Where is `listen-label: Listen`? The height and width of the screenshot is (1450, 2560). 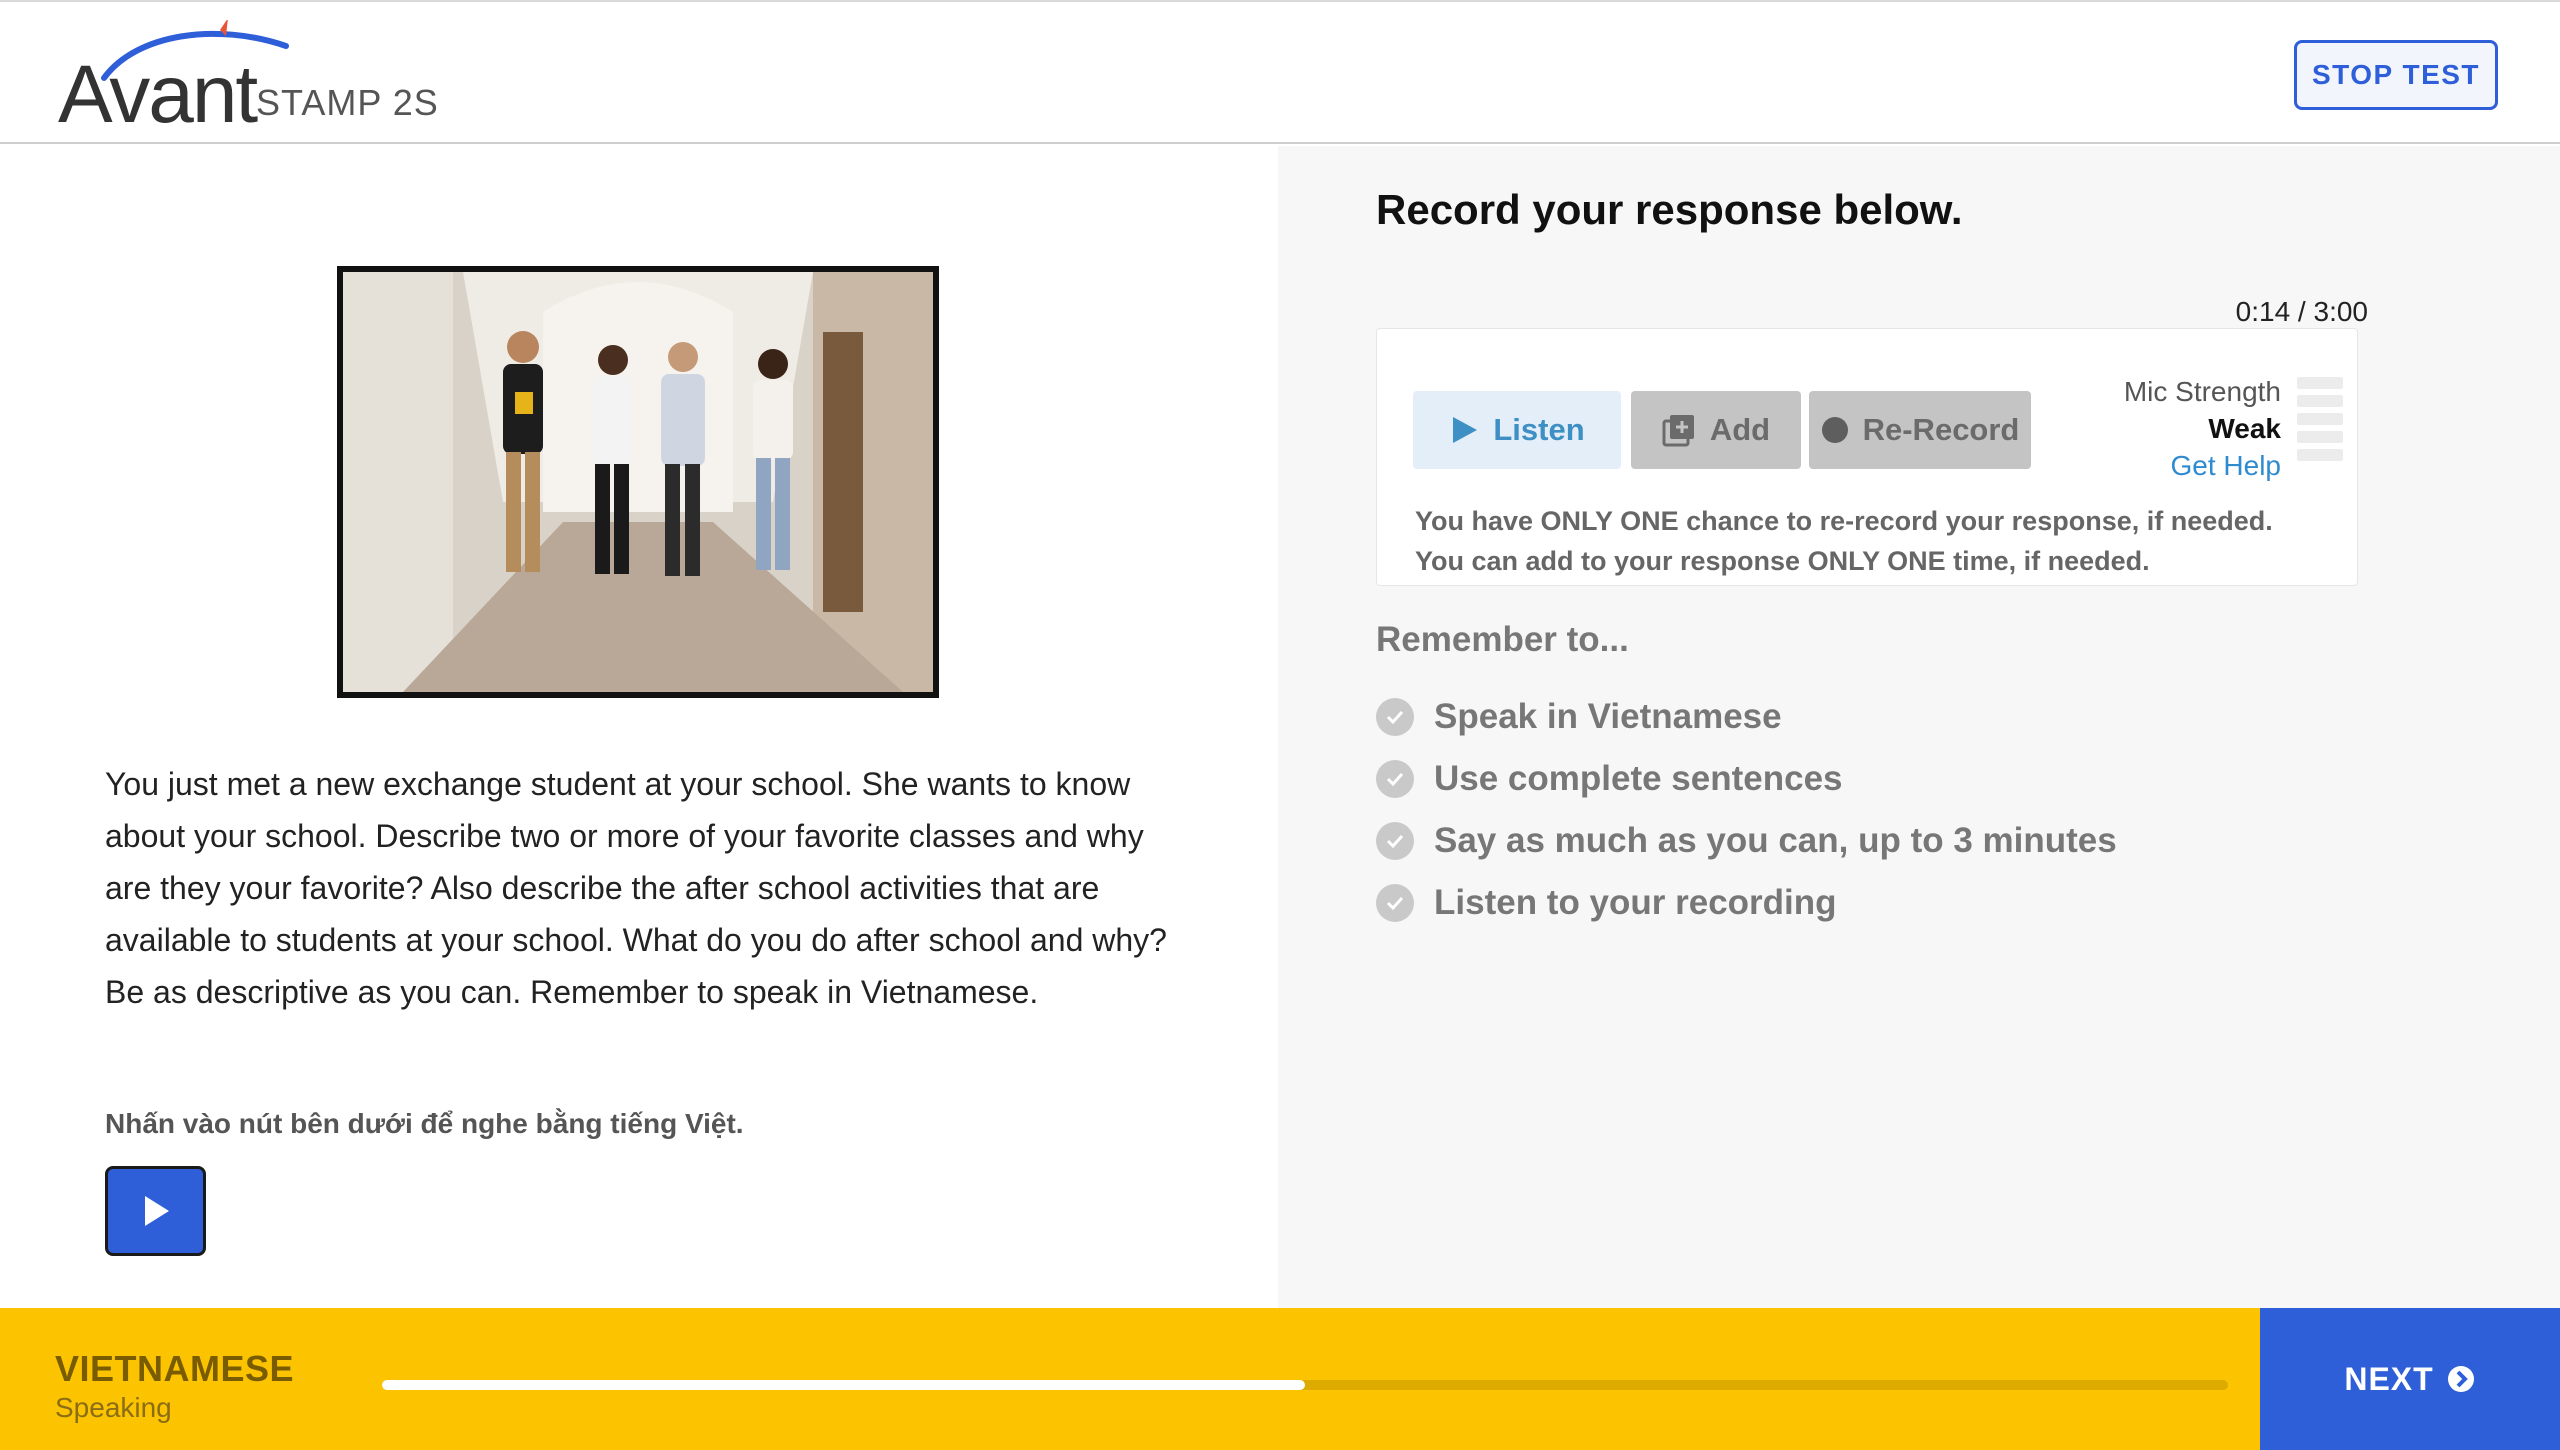 listen-label: Listen is located at coordinates (1539, 429).